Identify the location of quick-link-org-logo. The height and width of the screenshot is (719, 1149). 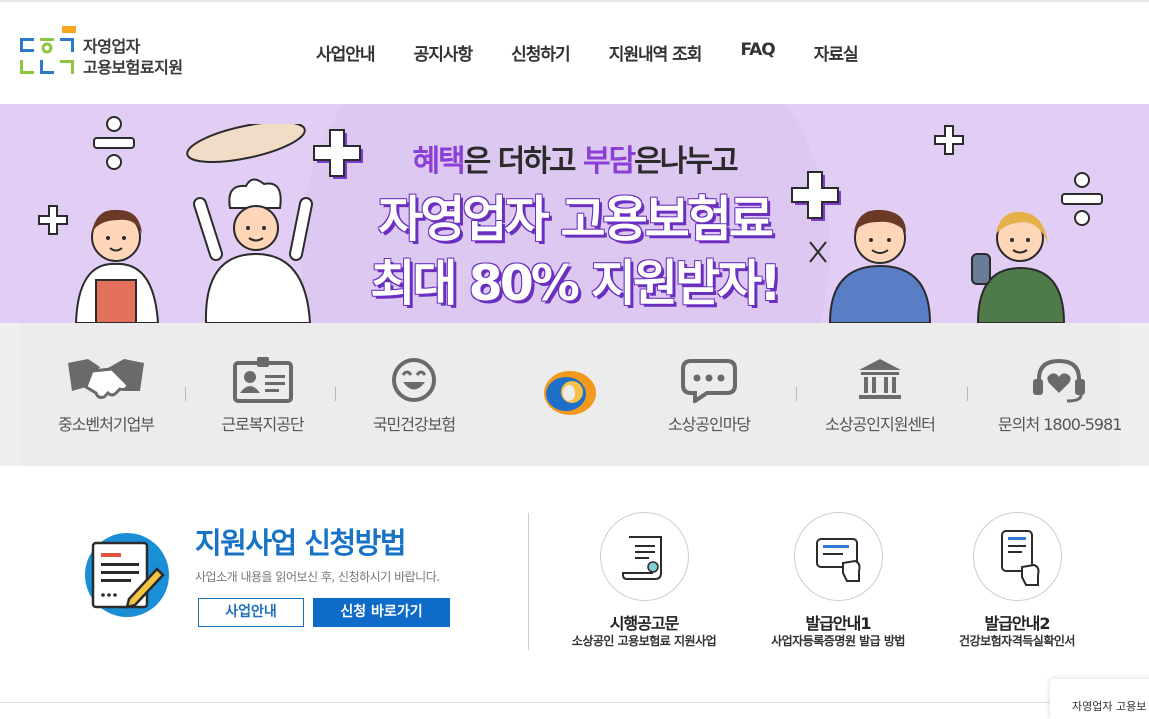
(570, 394).